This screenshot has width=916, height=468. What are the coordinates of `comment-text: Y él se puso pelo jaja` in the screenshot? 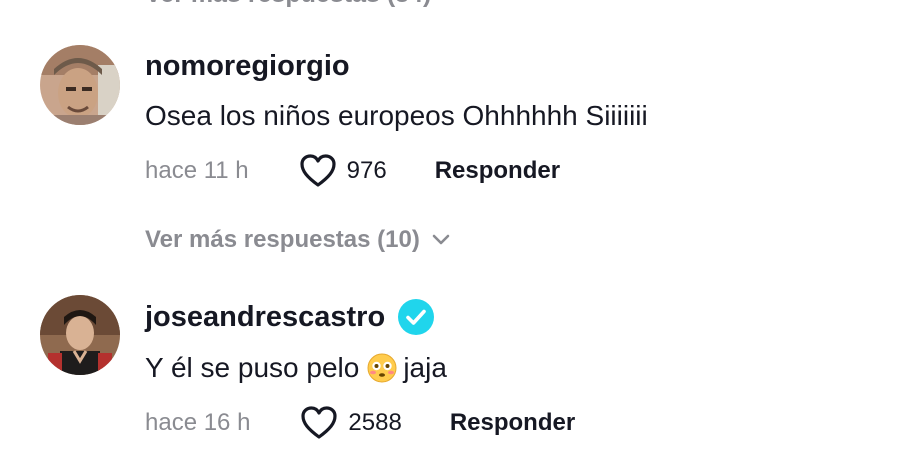 It's located at (296, 368).